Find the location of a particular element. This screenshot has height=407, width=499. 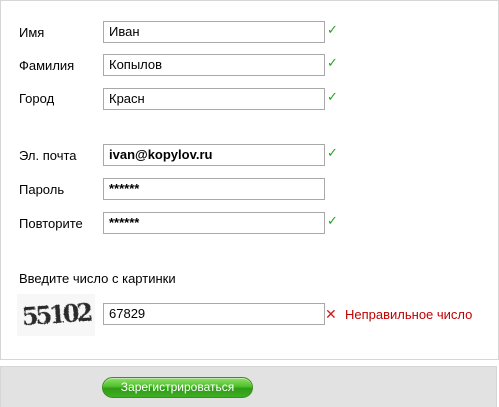

captcha-error-cross-icon: ✕ is located at coordinates (331, 314).